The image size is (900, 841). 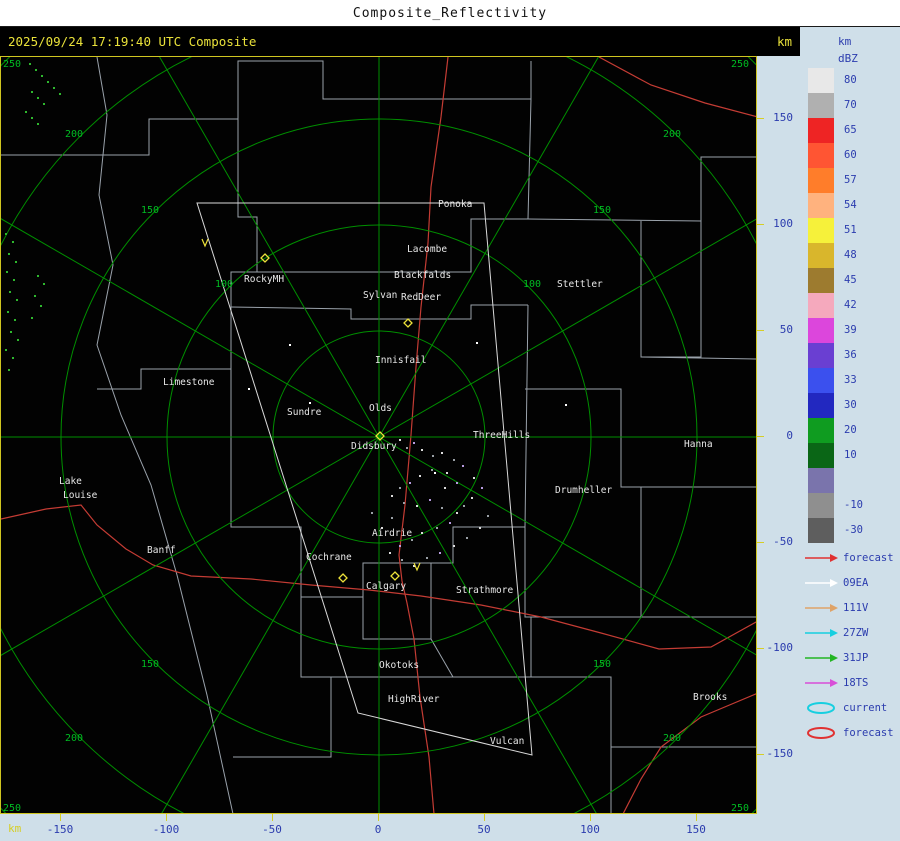 What do you see at coordinates (329, 557) in the screenshot?
I see `city-label: Cochrane` at bounding box center [329, 557].